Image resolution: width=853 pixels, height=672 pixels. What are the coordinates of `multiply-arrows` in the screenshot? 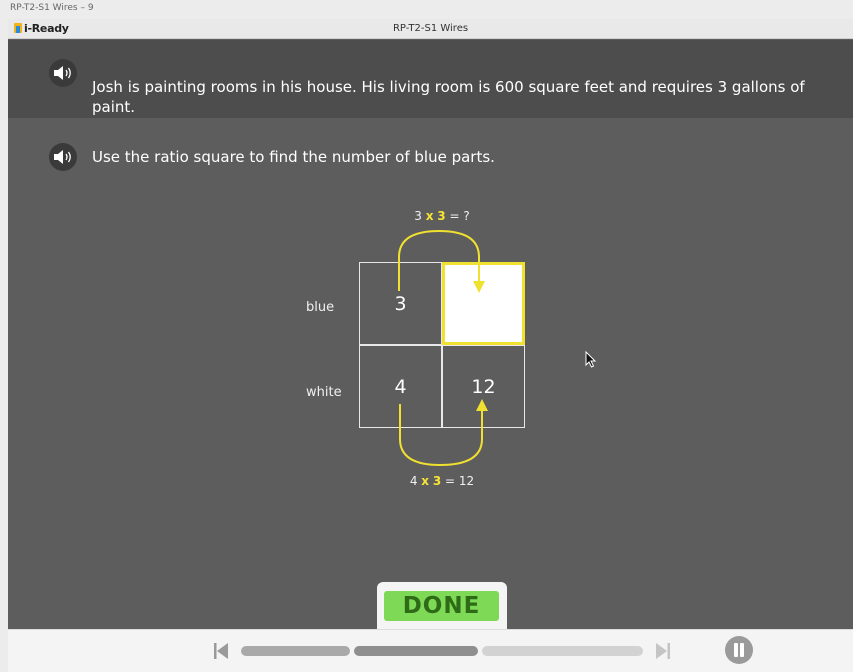 It's located at (443, 348).